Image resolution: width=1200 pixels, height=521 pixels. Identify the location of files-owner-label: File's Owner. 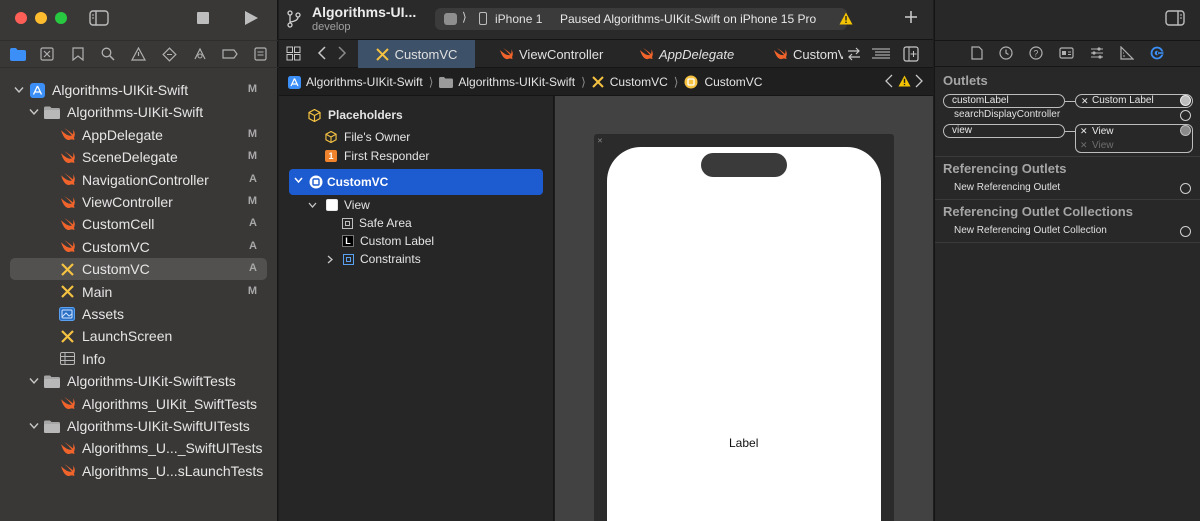
(377, 137).